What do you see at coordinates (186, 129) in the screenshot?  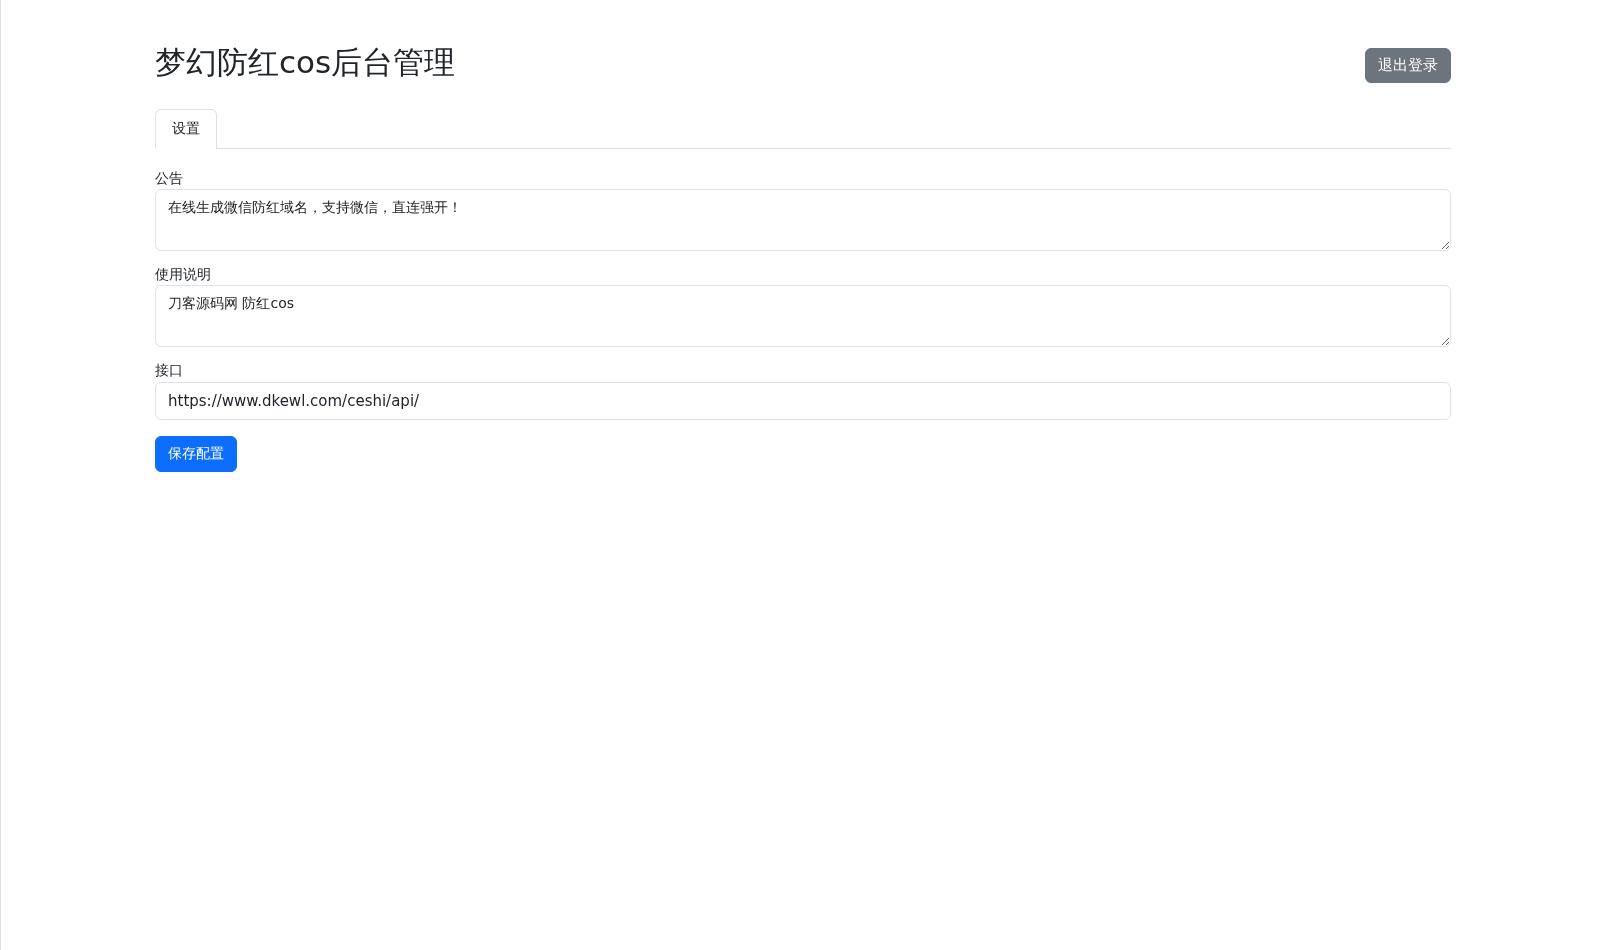 I see `settings-tab: 设置` at bounding box center [186, 129].